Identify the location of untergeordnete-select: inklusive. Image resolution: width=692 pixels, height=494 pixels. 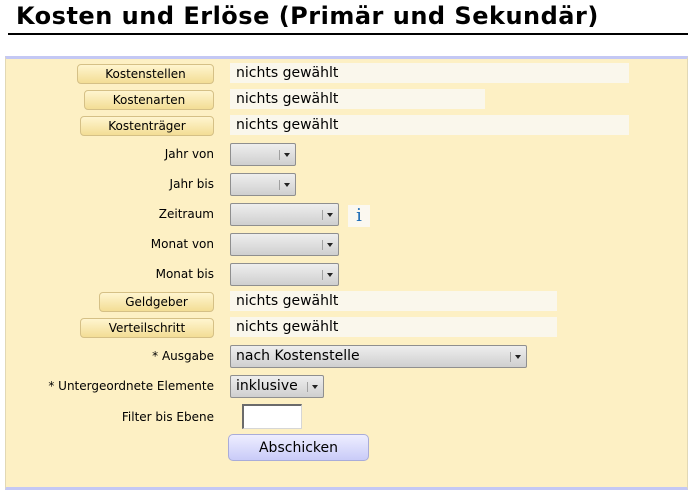
(277, 386).